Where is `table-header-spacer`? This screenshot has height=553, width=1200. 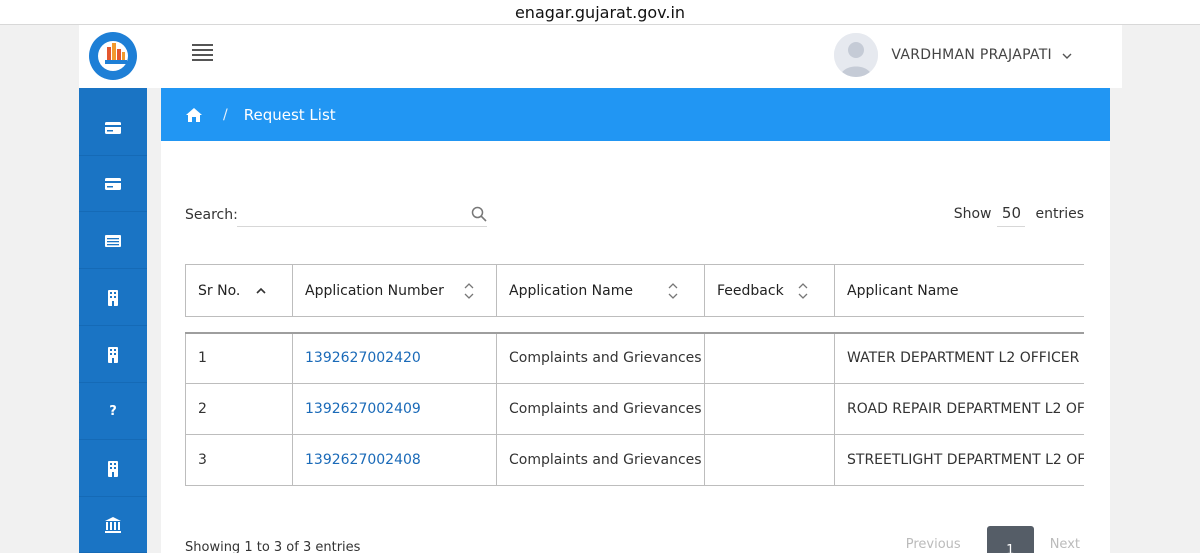 table-header-spacer is located at coordinates (634, 325).